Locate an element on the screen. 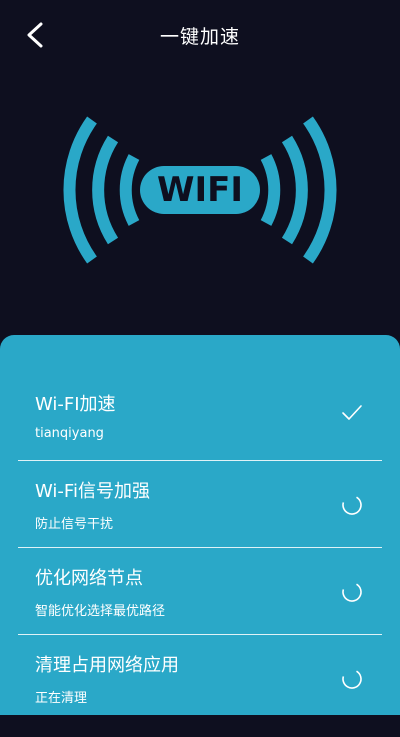 This screenshot has width=400, height=737. list-item-optimize-nodes: 优化网络节点 智能优化选择最优路径 is located at coordinates (200, 607).